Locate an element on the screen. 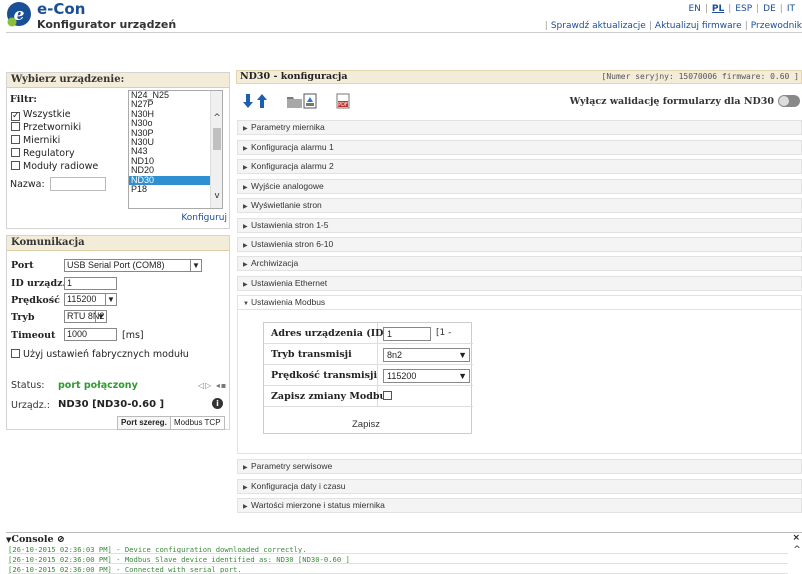 This screenshot has height=574, width=802. connection-status-value: port połączony is located at coordinates (98, 385).